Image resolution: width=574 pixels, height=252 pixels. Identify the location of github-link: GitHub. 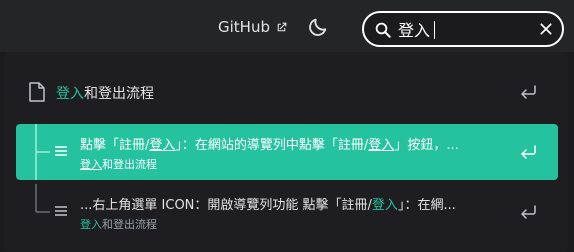
(253, 27).